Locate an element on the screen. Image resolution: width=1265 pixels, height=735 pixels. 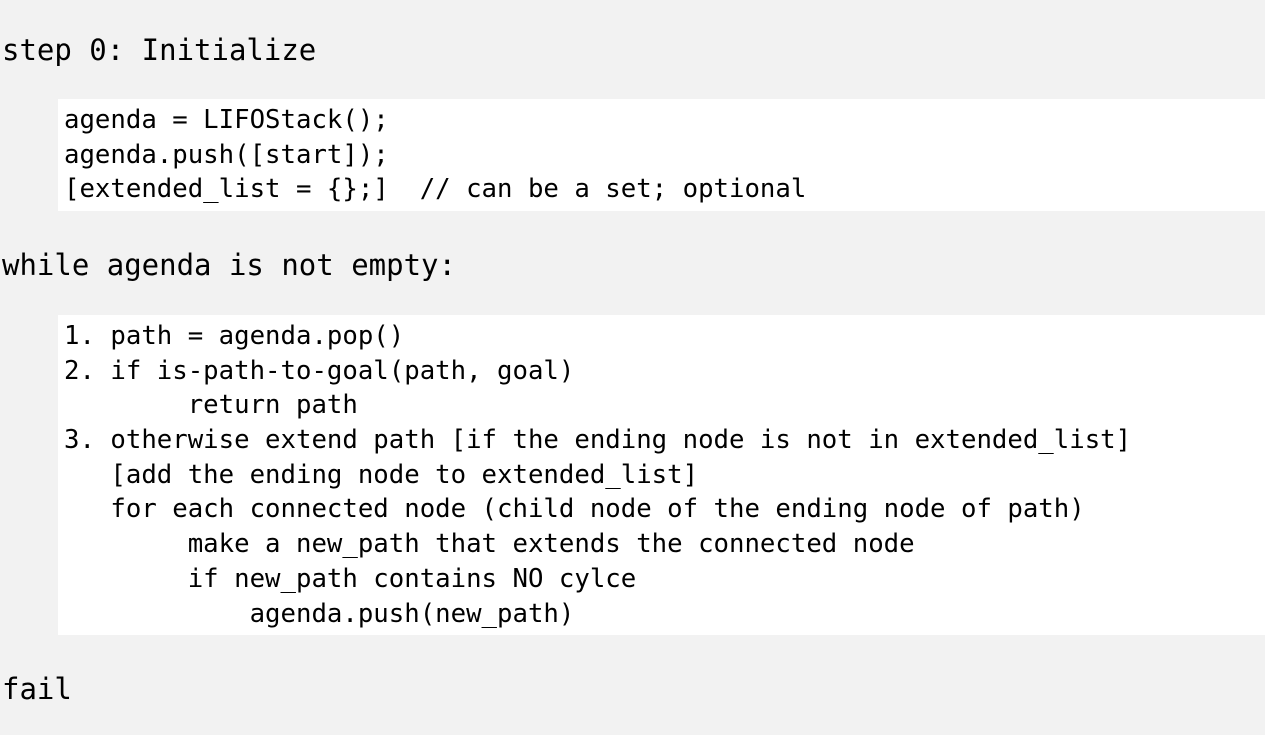
code-line: agenda = LIFOStack(); is located at coordinates (226, 120).